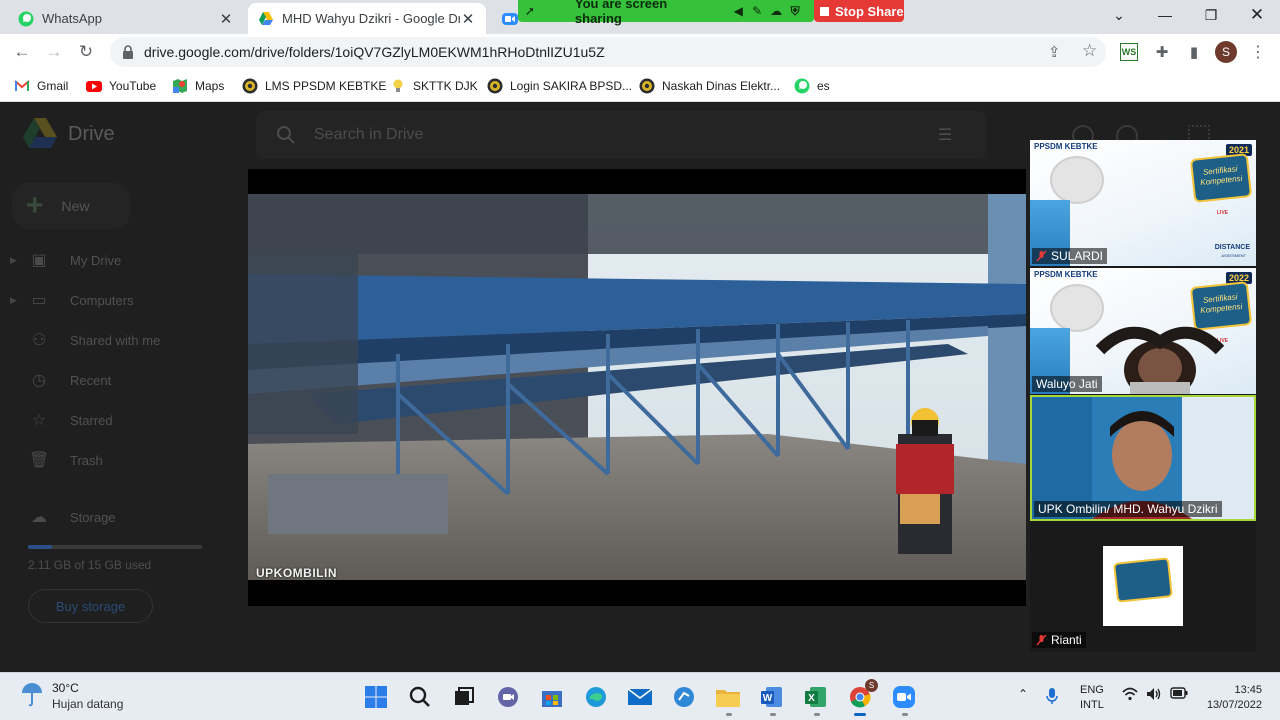  Describe the element at coordinates (1226, 52) in the screenshot. I see `profile-avatar: S` at that location.